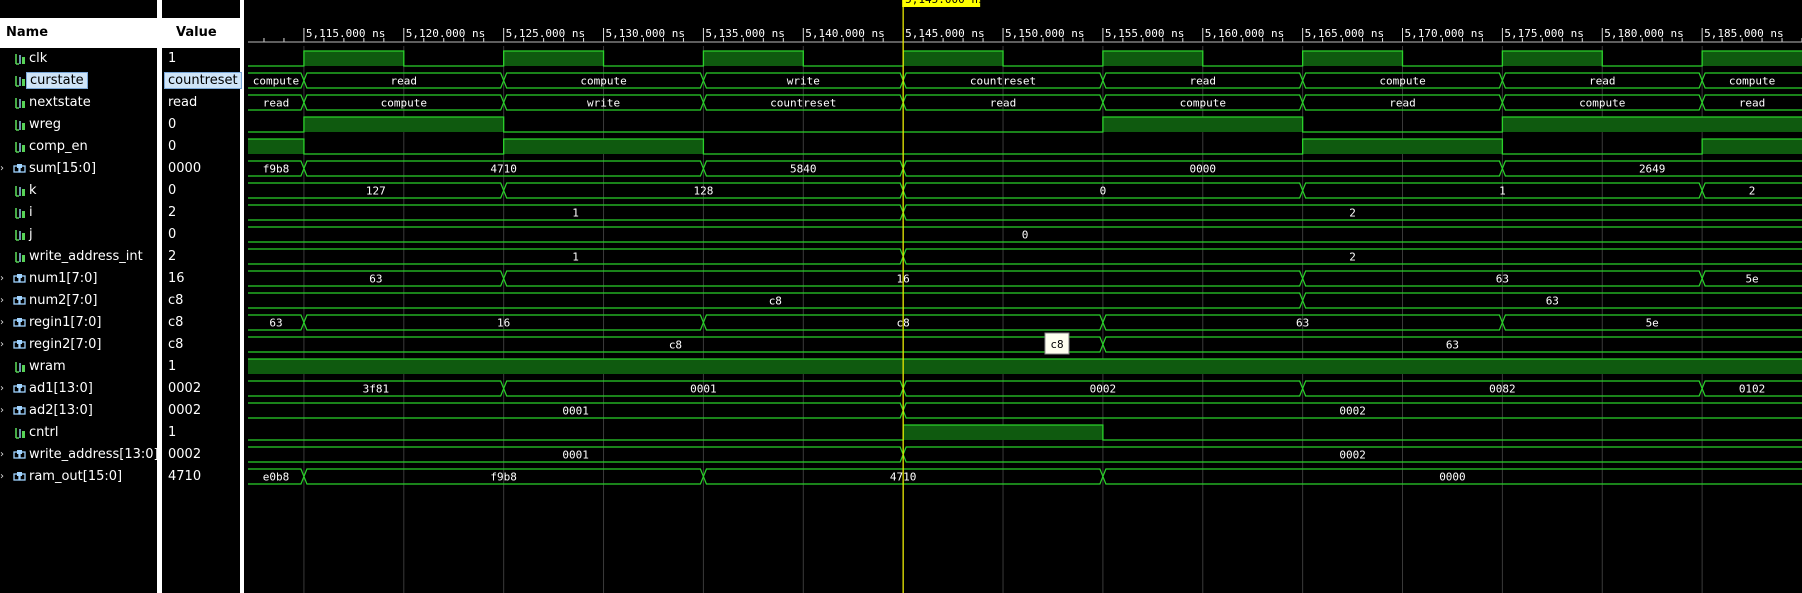  I want to click on signal-value: c8, so click(176, 322).